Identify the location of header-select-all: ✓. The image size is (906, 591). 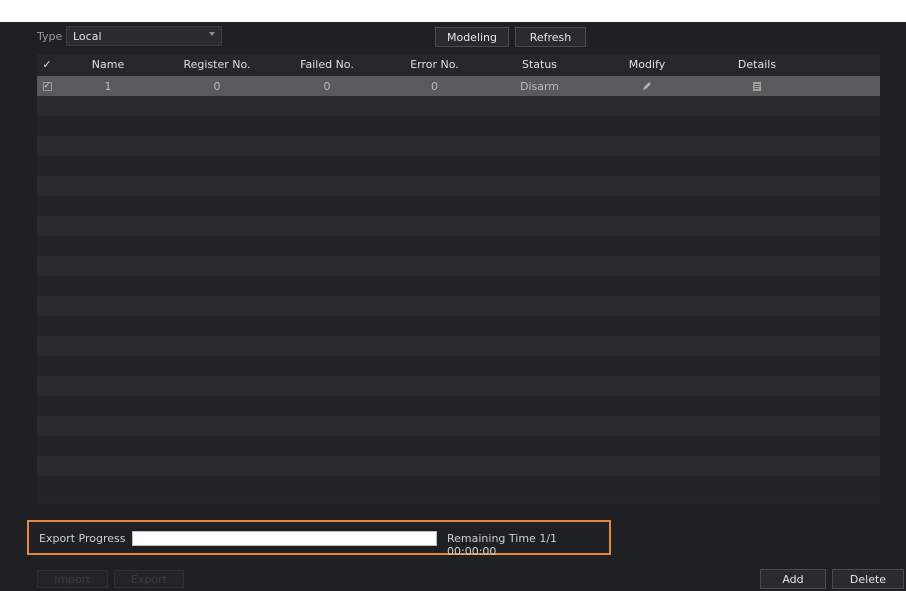
(47, 64).